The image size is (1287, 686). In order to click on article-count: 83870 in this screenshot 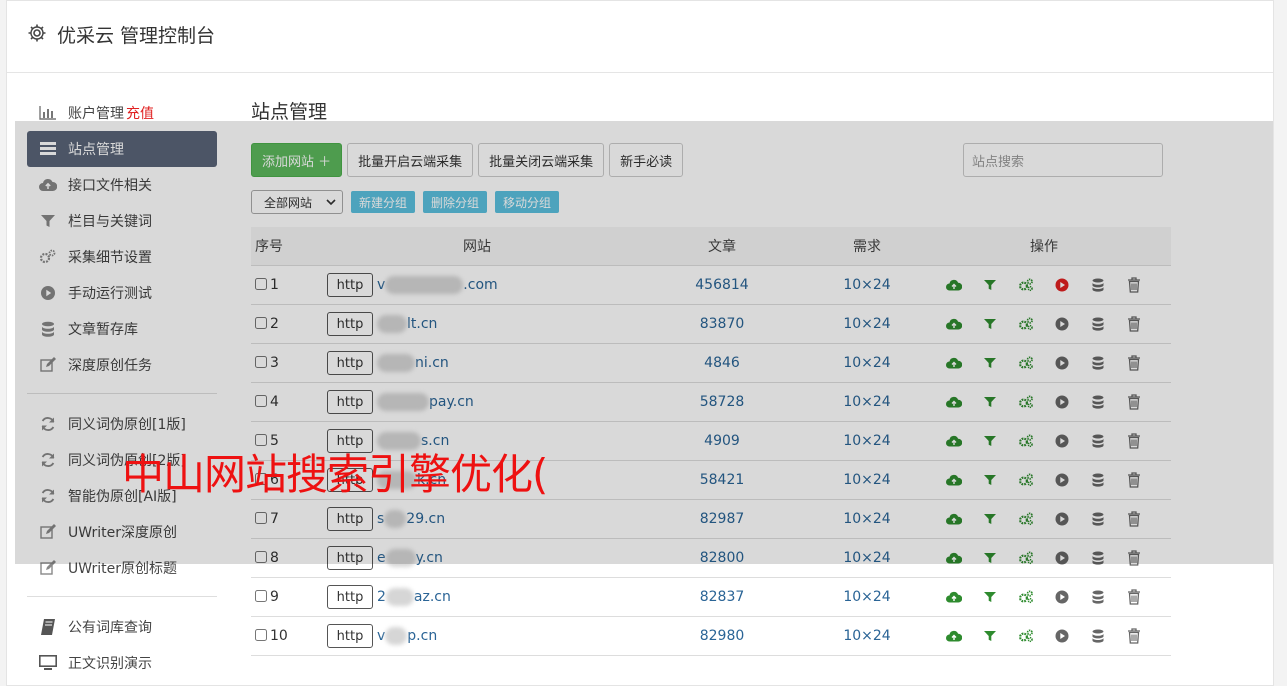, I will do `click(722, 324)`.